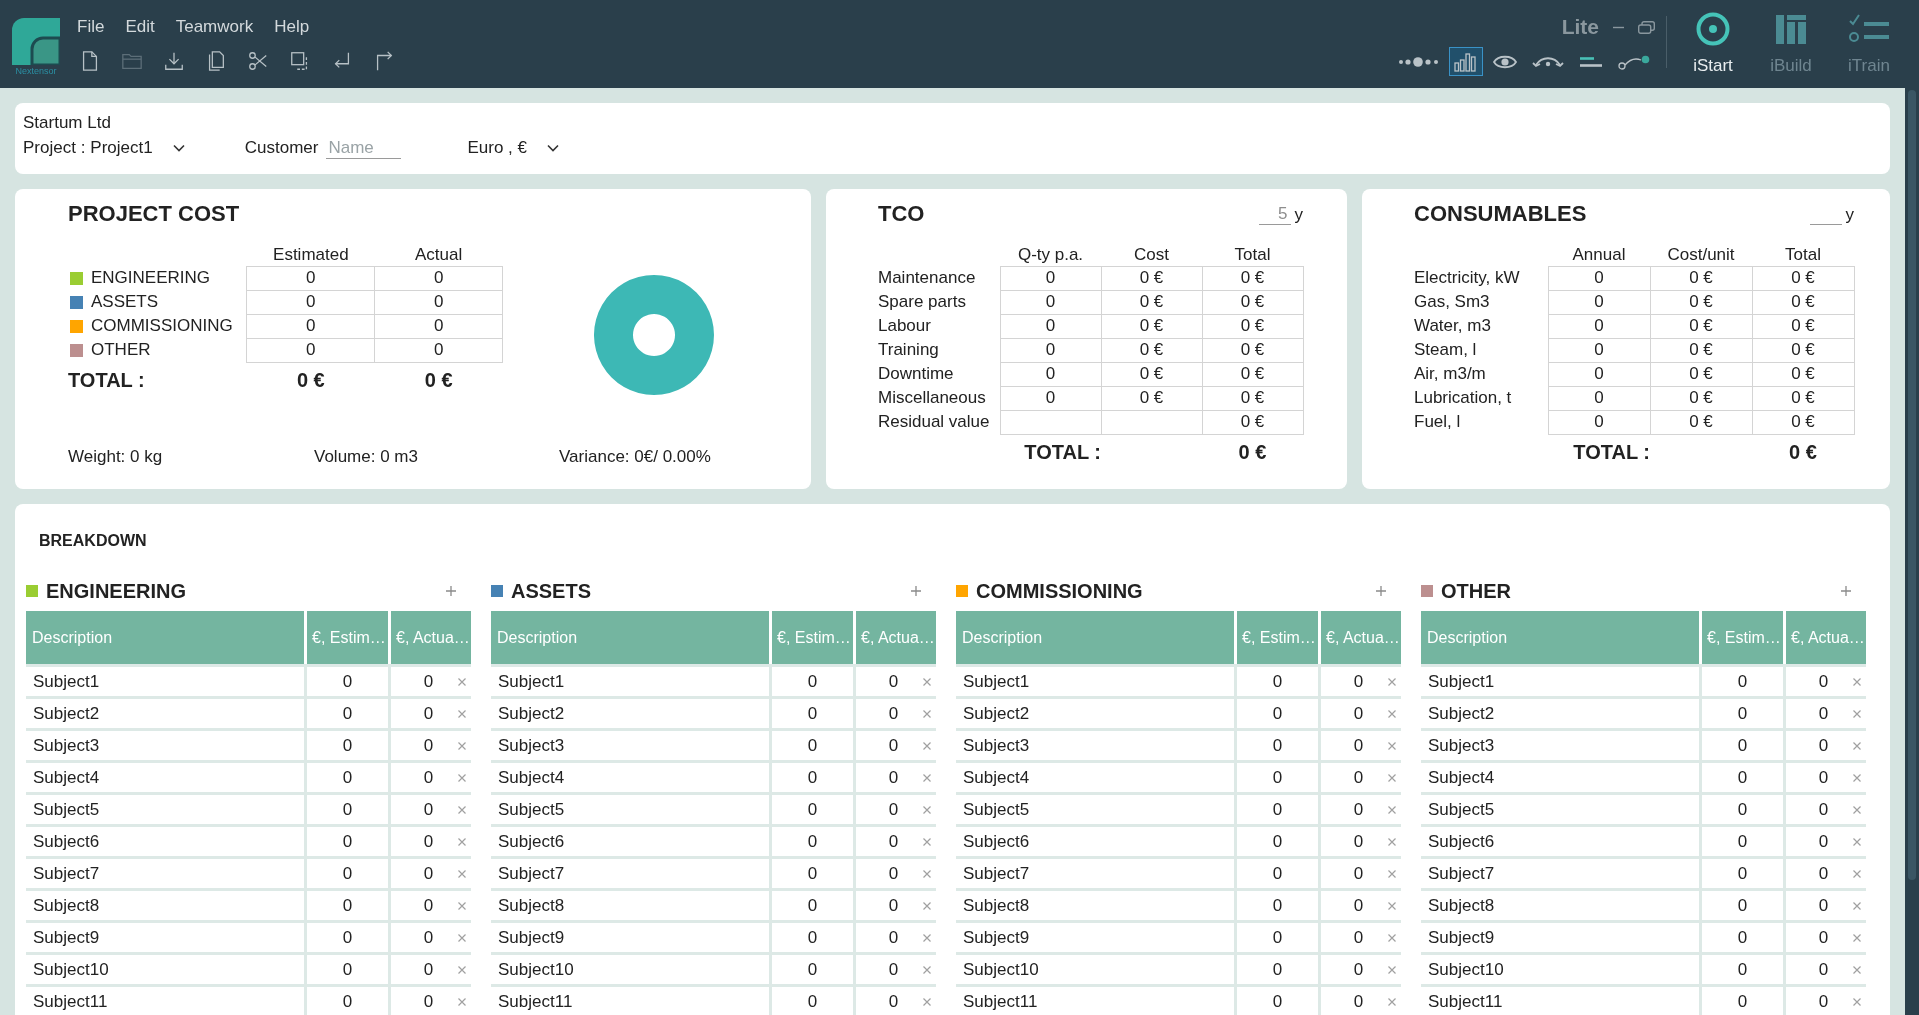  What do you see at coordinates (1869, 44) in the screenshot?
I see `module-tab: iTrain` at bounding box center [1869, 44].